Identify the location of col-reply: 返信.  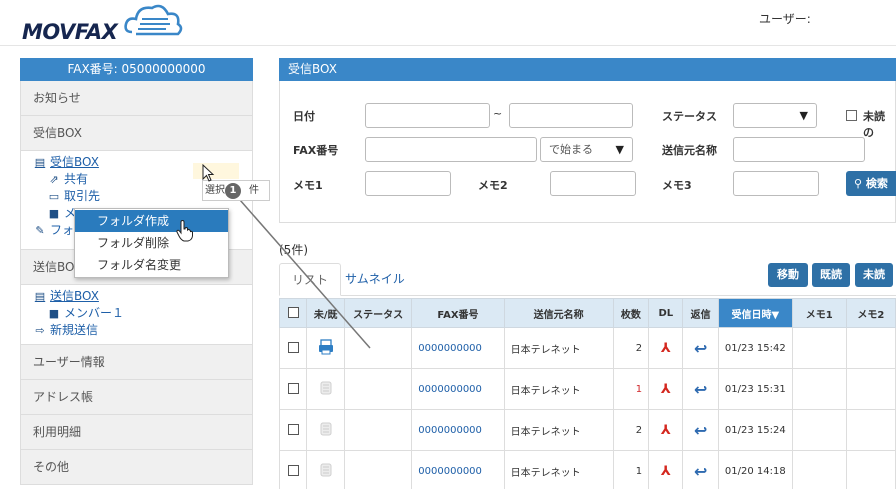
(700, 313).